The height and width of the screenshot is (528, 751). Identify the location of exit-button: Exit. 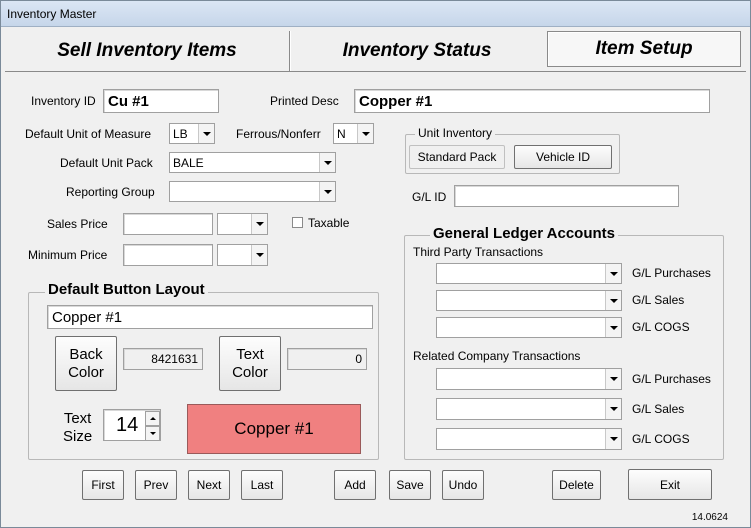
(670, 484).